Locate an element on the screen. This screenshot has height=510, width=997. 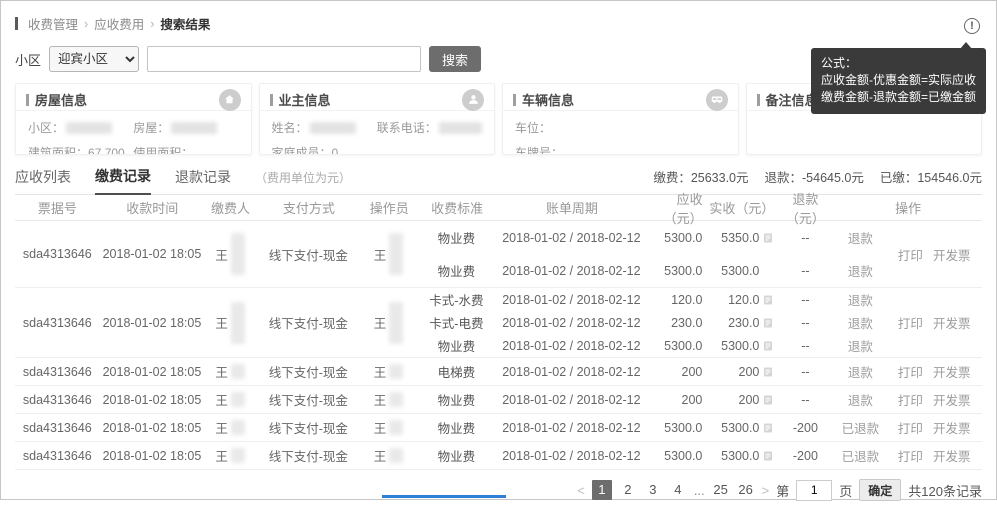
refunded-status: 已退款 is located at coordinates (860, 457).